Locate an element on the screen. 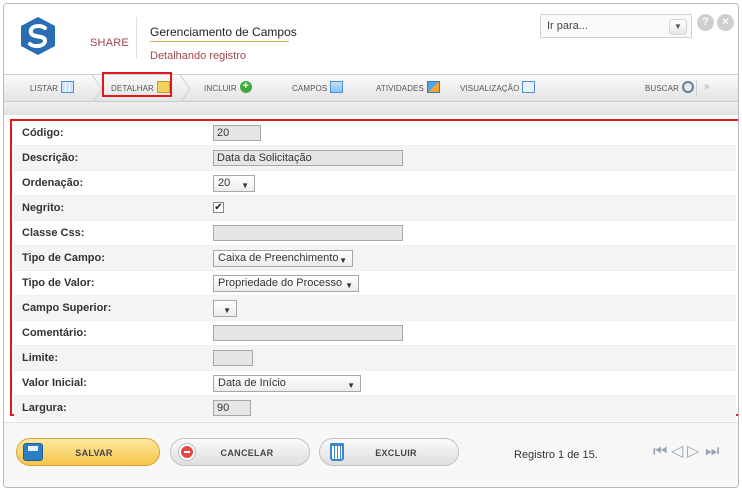 The image size is (742, 493). toolbar-listar: LISTAR is located at coordinates (52, 88).